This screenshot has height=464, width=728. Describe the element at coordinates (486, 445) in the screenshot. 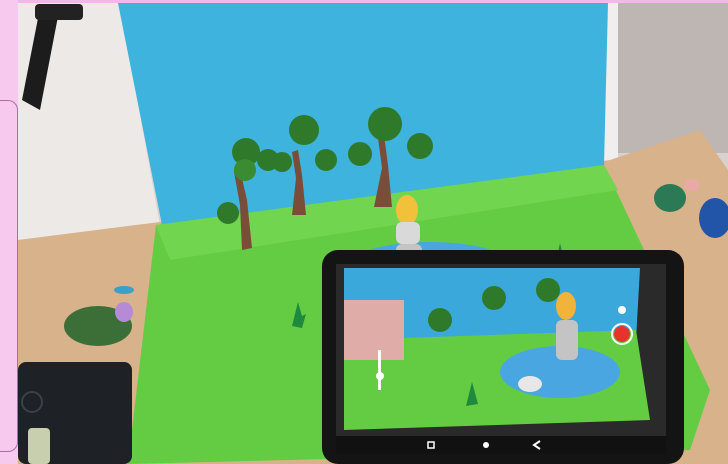

I see `home-icon` at that location.